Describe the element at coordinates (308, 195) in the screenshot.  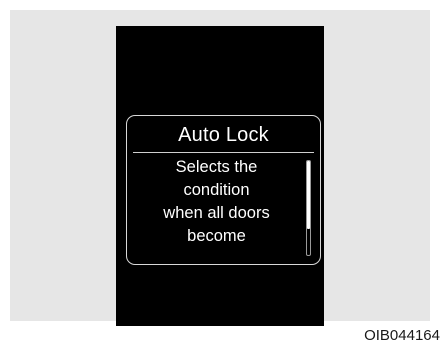
I see `scrollbar-thumb` at that location.